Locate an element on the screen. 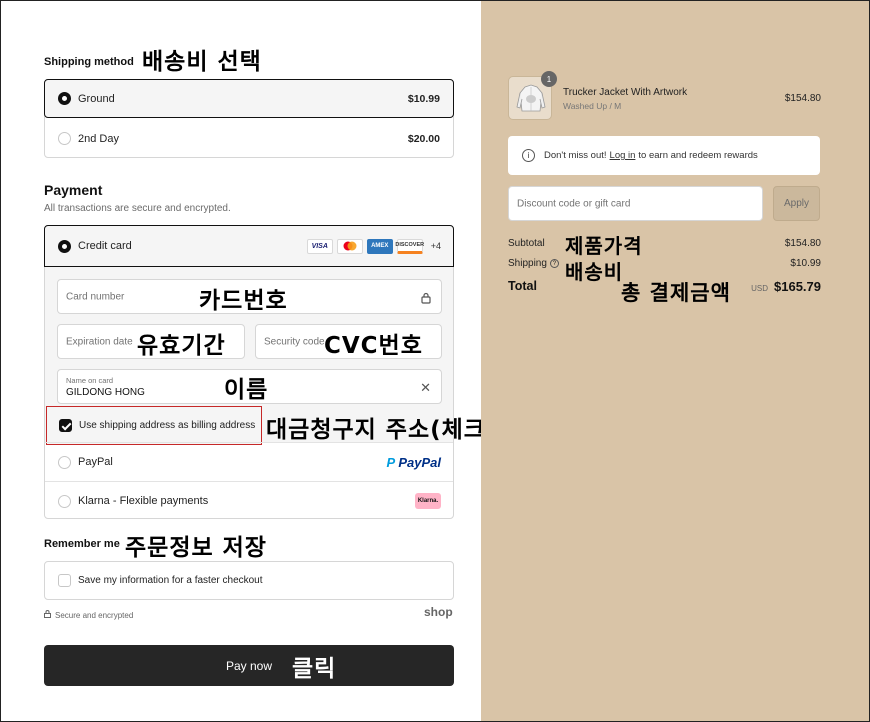 This screenshot has width=870, height=722. card-number-placeholder: Card number is located at coordinates (95, 296).